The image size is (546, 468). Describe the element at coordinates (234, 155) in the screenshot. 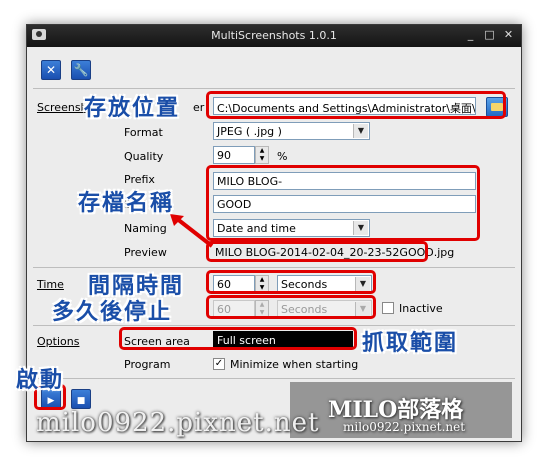

I see `quality-input: 90` at that location.